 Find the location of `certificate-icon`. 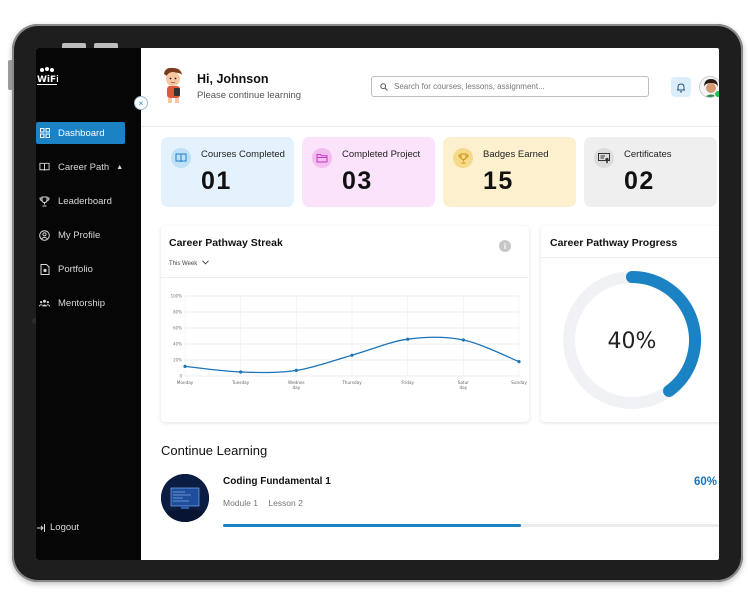

certificate-icon is located at coordinates (604, 158).